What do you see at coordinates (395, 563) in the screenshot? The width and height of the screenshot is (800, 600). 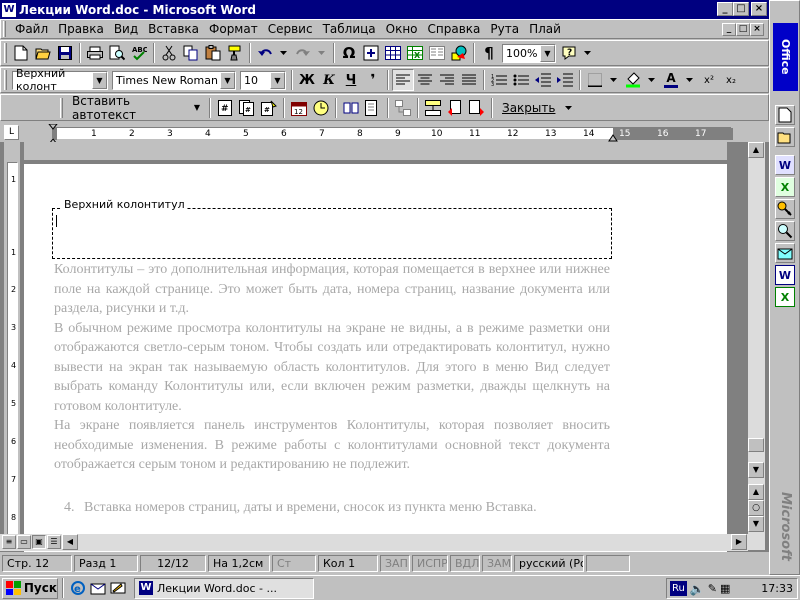 I see `status-rec: ЗАП` at bounding box center [395, 563].